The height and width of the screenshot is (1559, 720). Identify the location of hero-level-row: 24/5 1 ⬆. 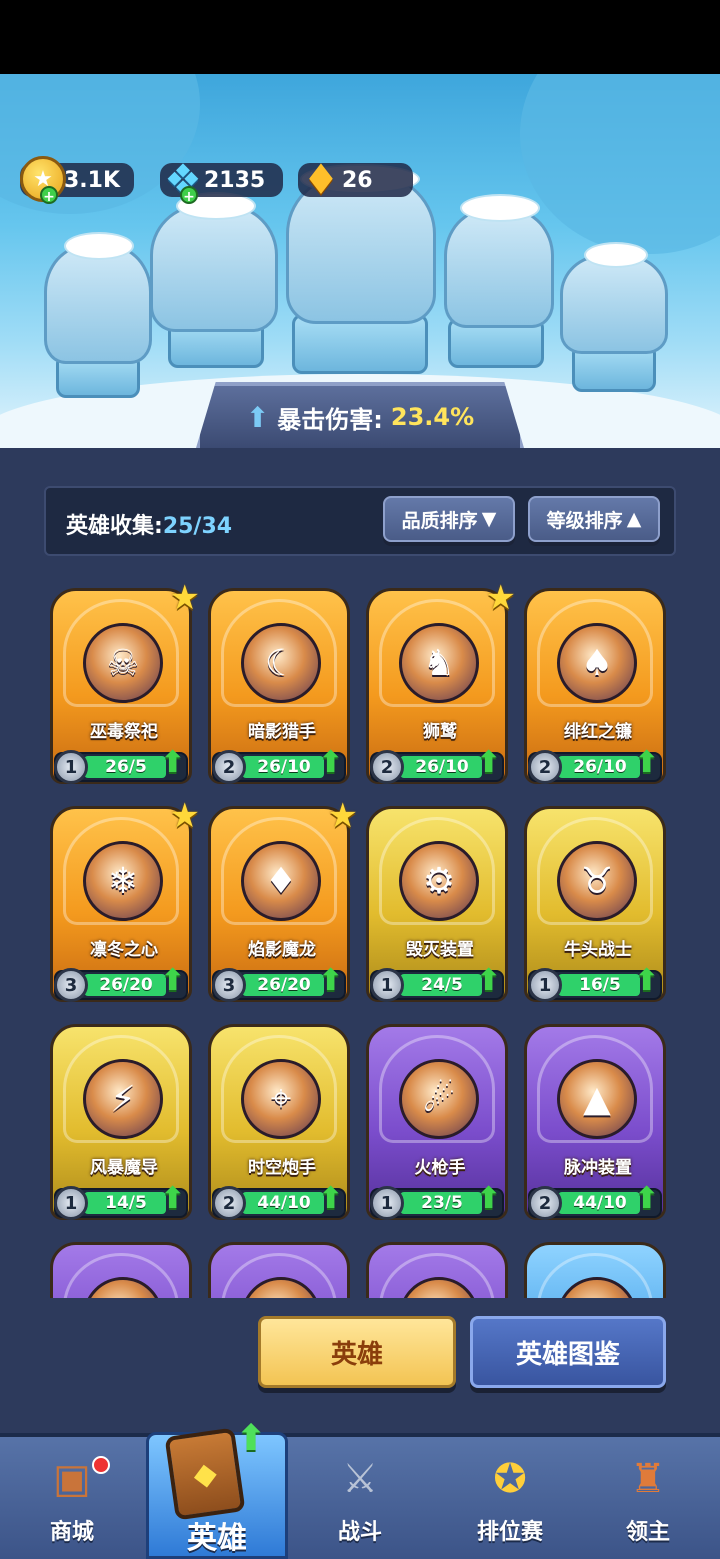
(437, 983).